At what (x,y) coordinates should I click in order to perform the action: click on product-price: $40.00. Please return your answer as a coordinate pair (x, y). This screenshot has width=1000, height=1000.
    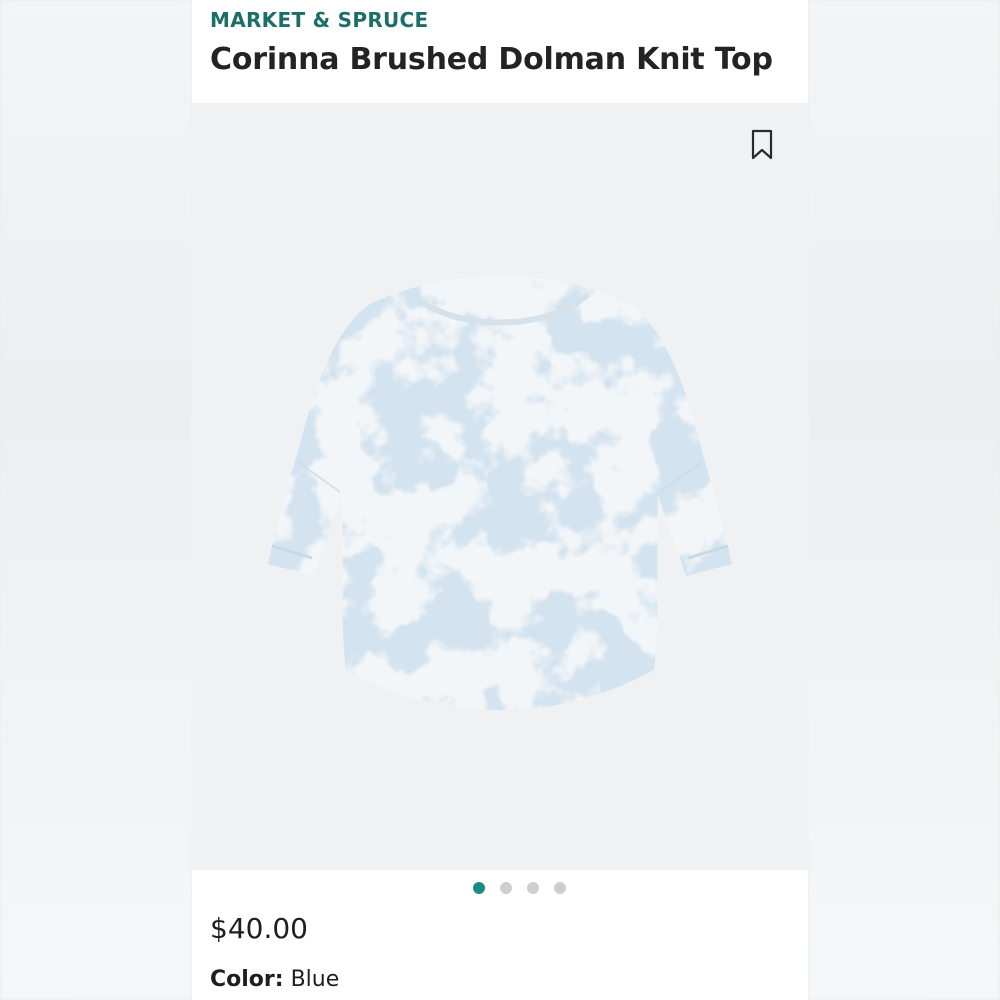
    Looking at the image, I should click on (259, 928).